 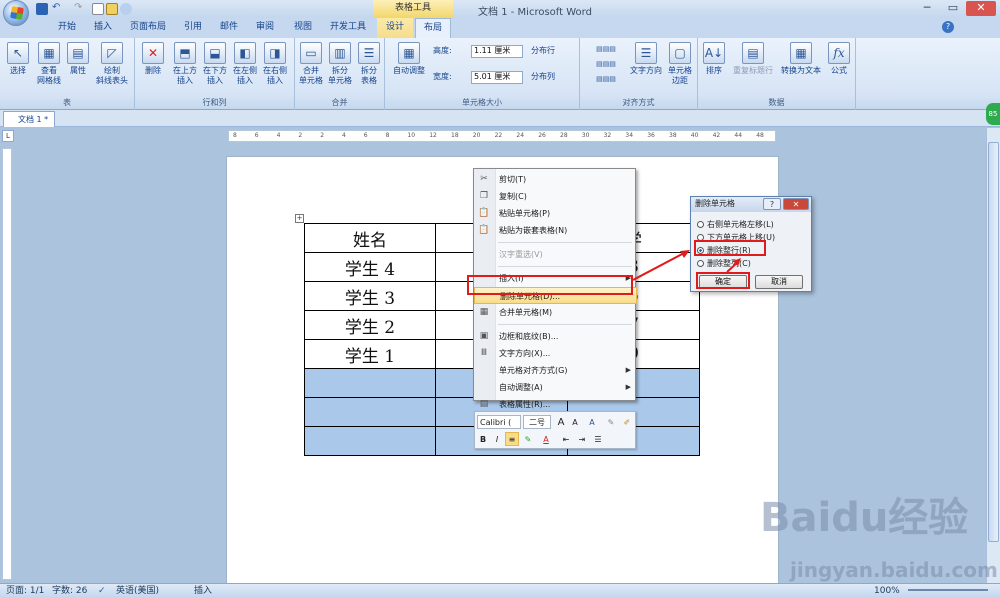 What do you see at coordinates (203, 591) in the screenshot?
I see `insert-mode: 插入` at bounding box center [203, 591].